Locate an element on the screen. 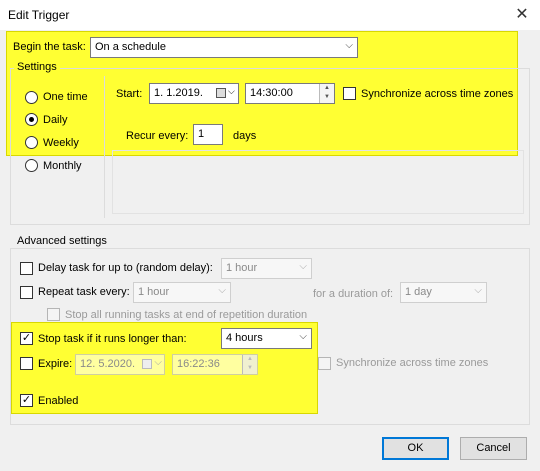  enabled-label: Enabled is located at coordinates (58, 401).